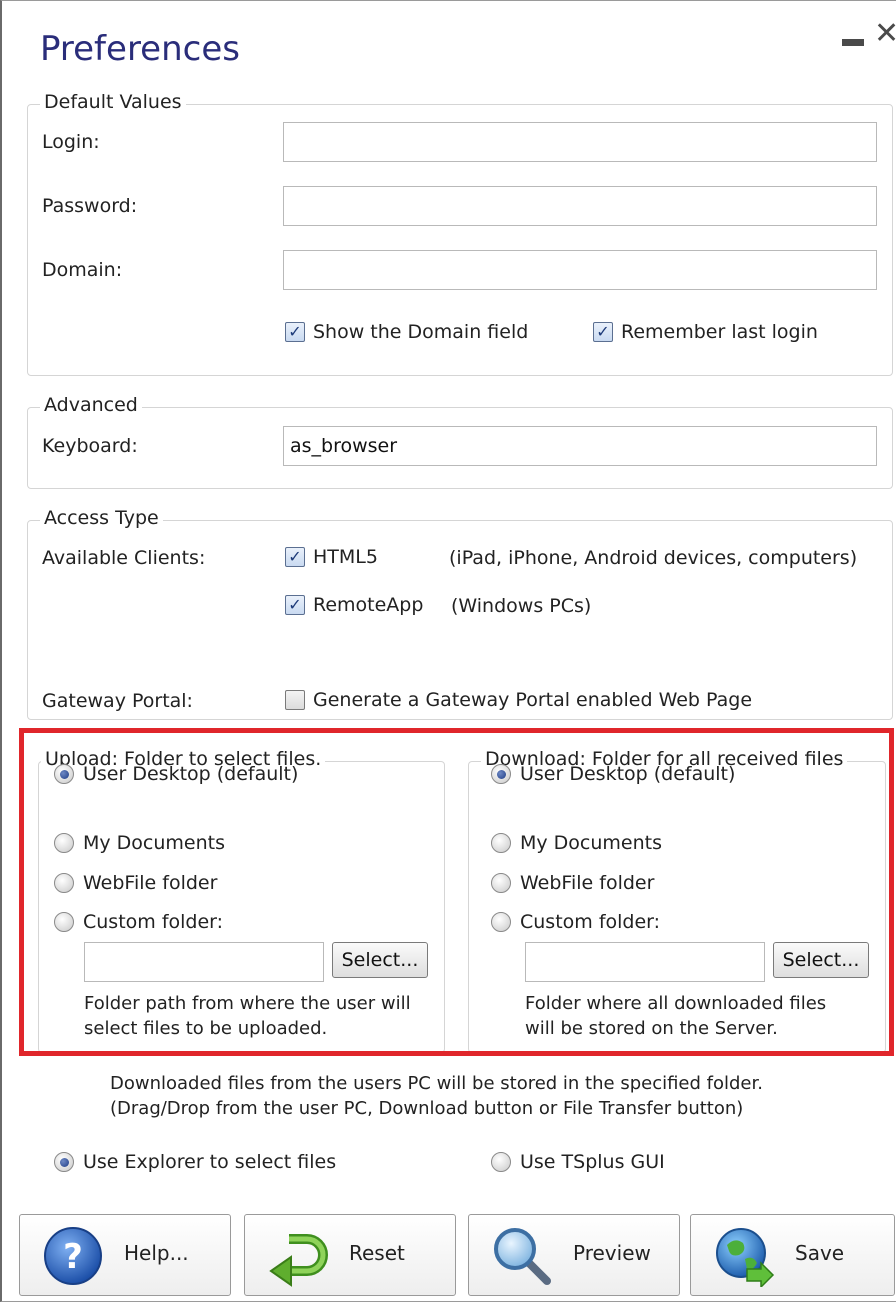 The width and height of the screenshot is (896, 1302). What do you see at coordinates (368, 605) in the screenshot?
I see `remoteapp-label: RemoteApp` at bounding box center [368, 605].